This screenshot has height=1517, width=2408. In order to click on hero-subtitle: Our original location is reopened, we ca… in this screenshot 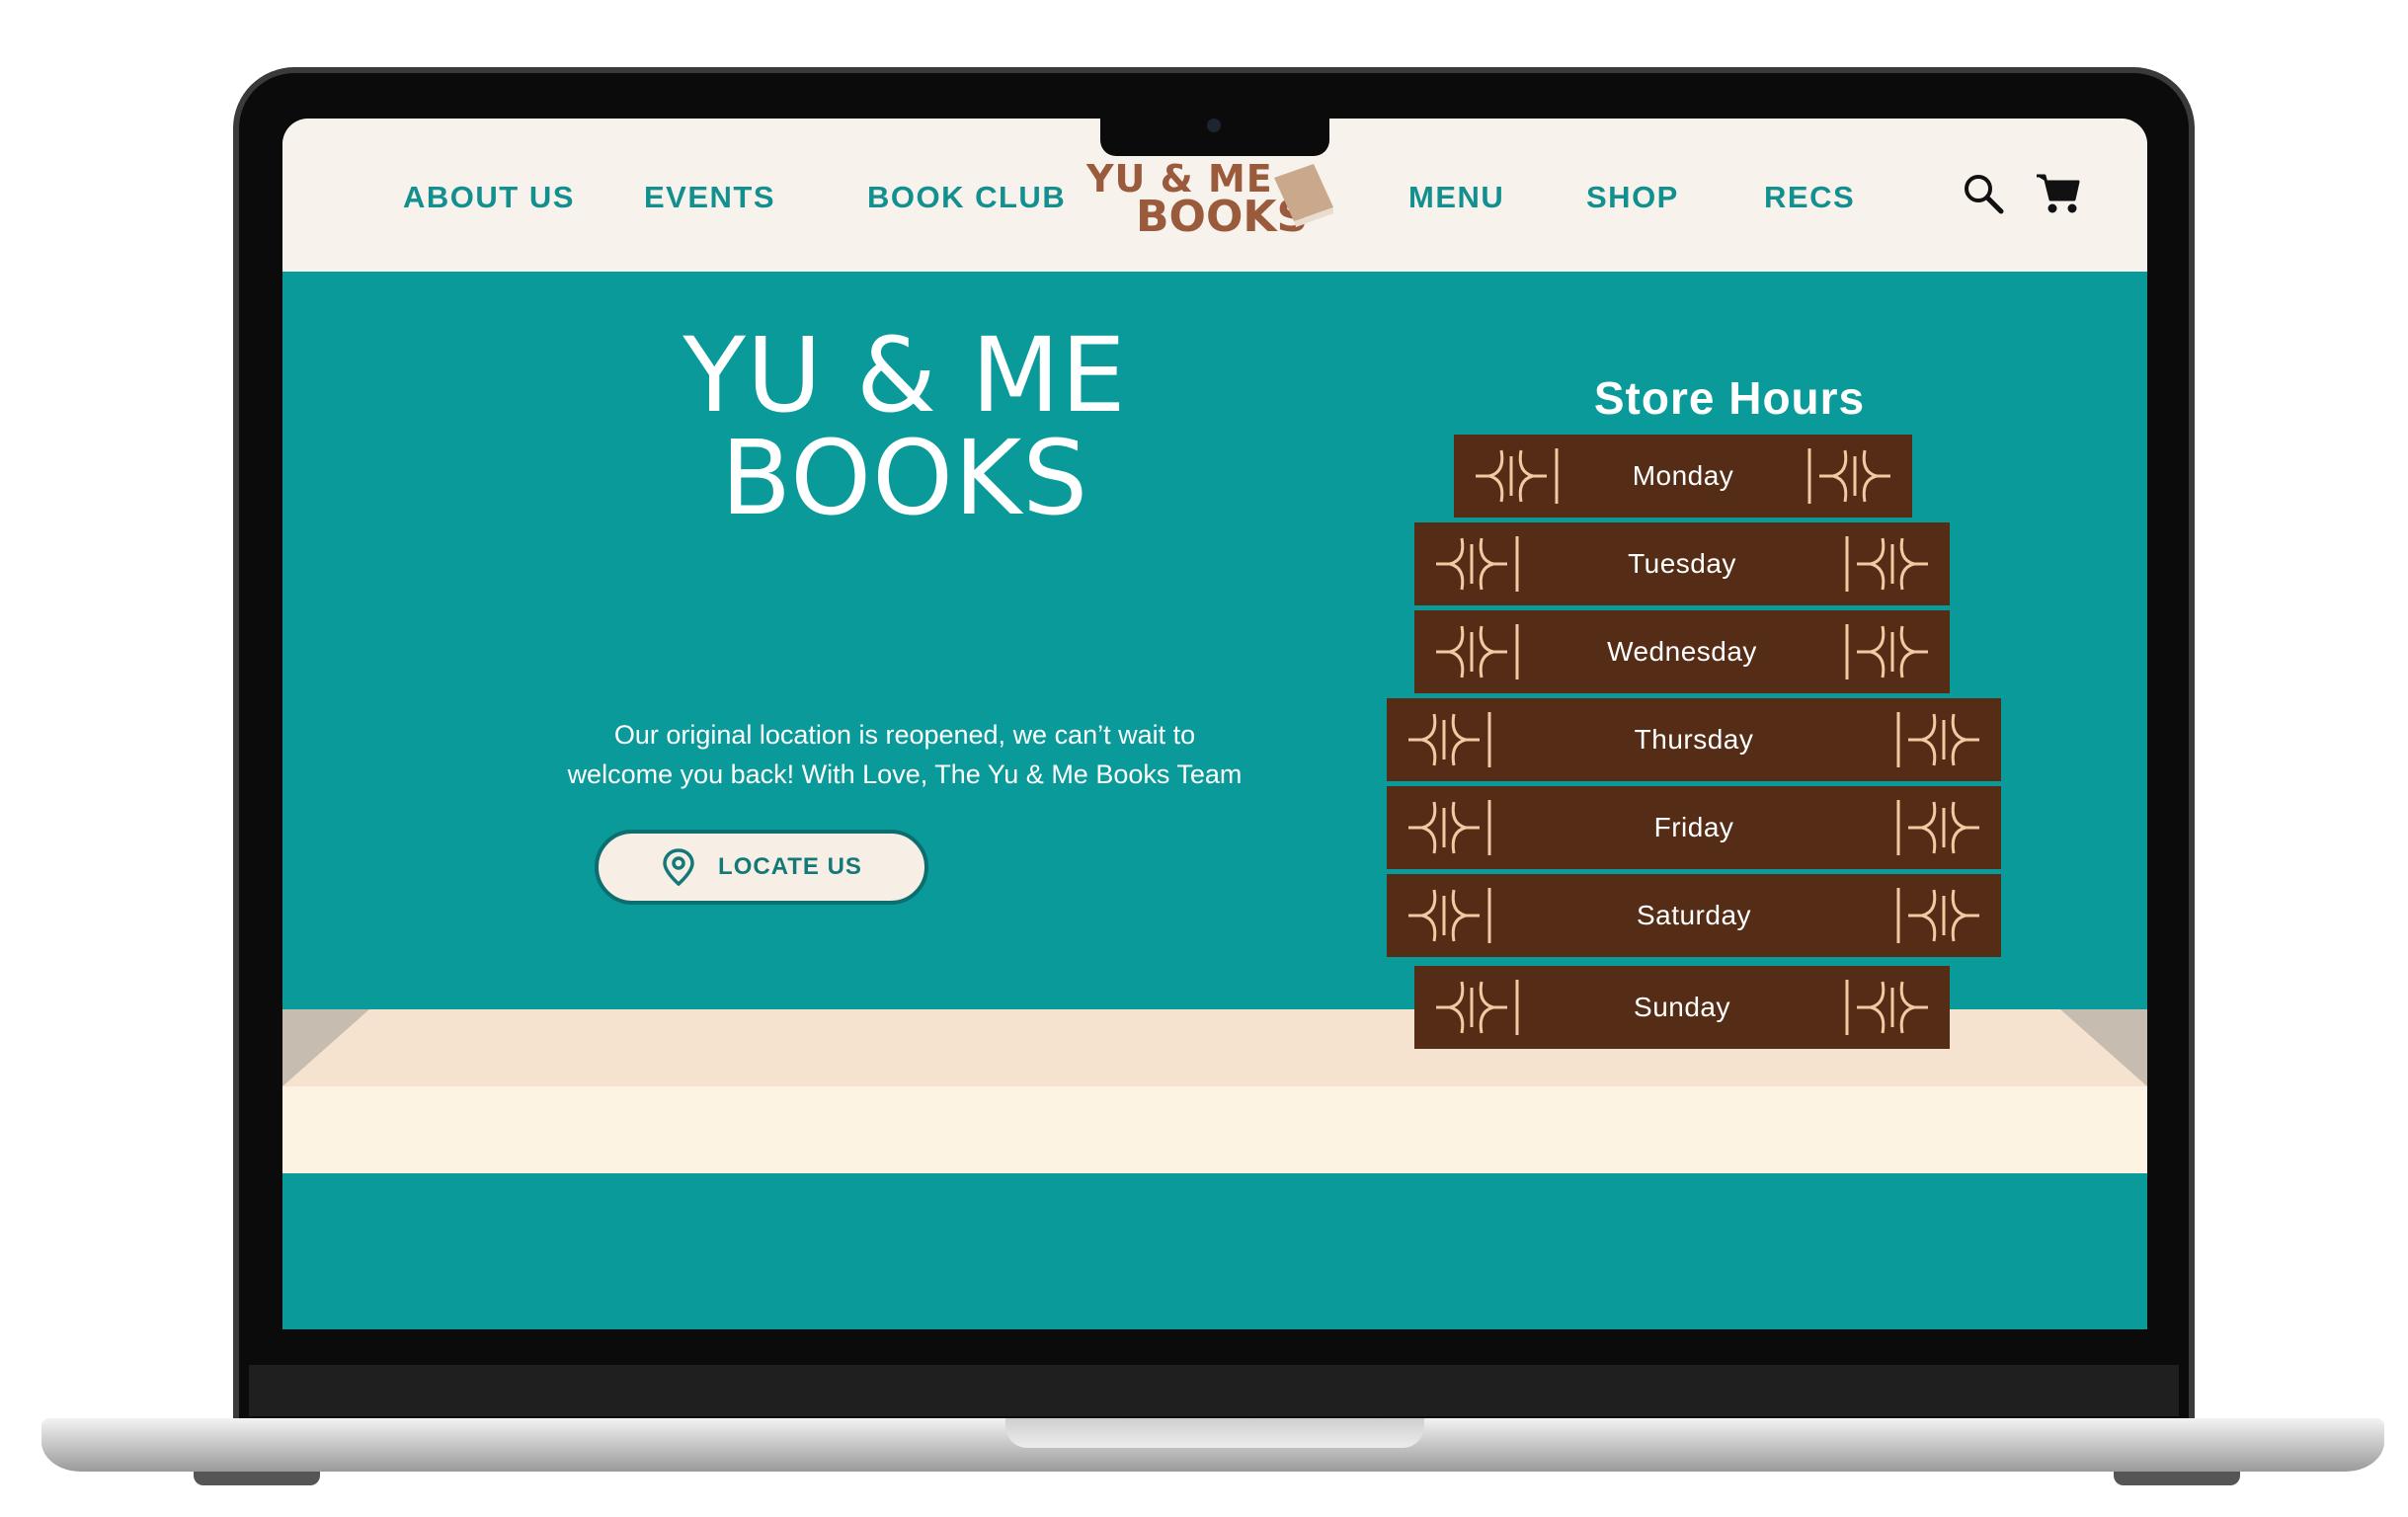, I will do `click(905, 754)`.